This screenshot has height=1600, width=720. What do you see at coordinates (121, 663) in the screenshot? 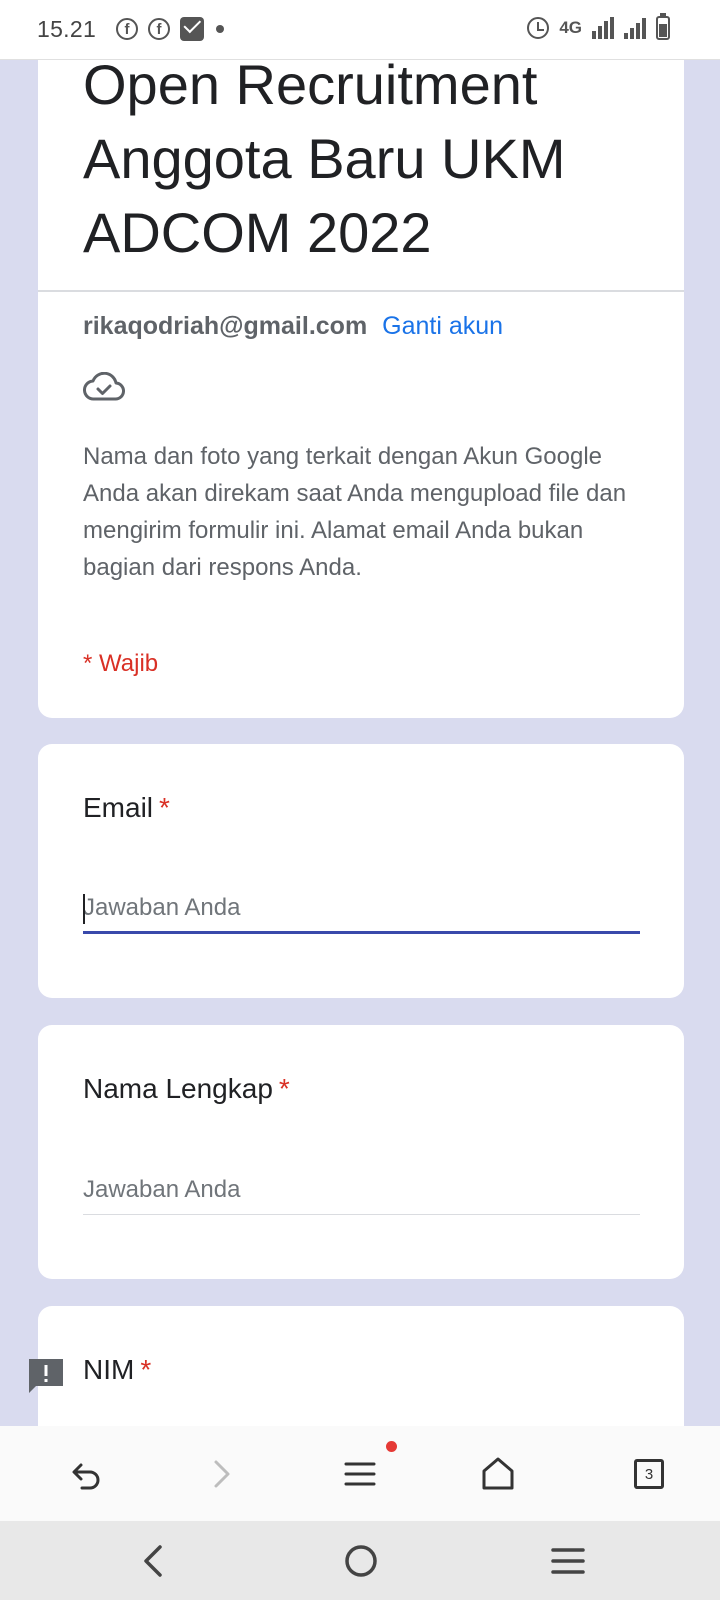
I see `required-note: * Wajib` at bounding box center [121, 663].